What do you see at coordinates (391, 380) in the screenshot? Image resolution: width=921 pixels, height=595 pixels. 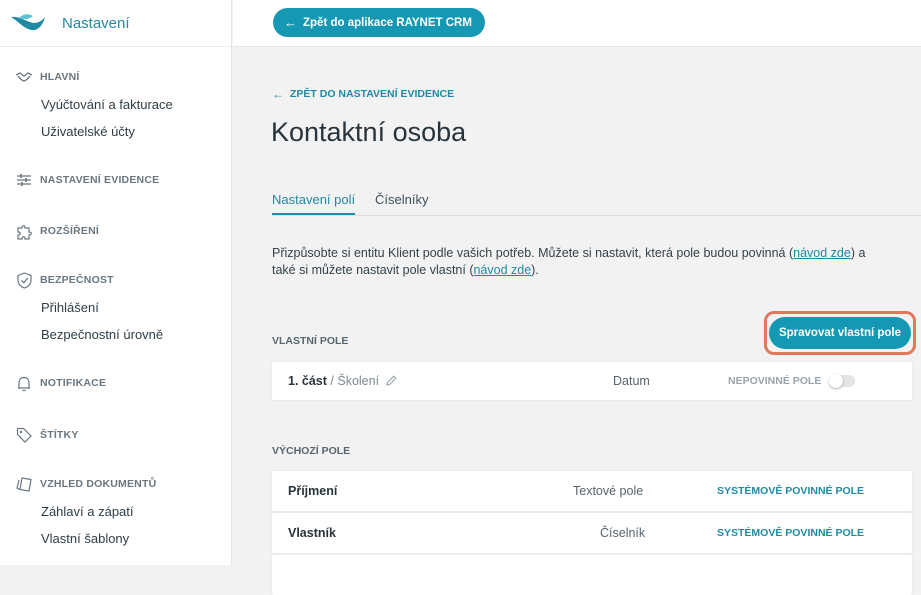 I see `pencil-icon` at bounding box center [391, 380].